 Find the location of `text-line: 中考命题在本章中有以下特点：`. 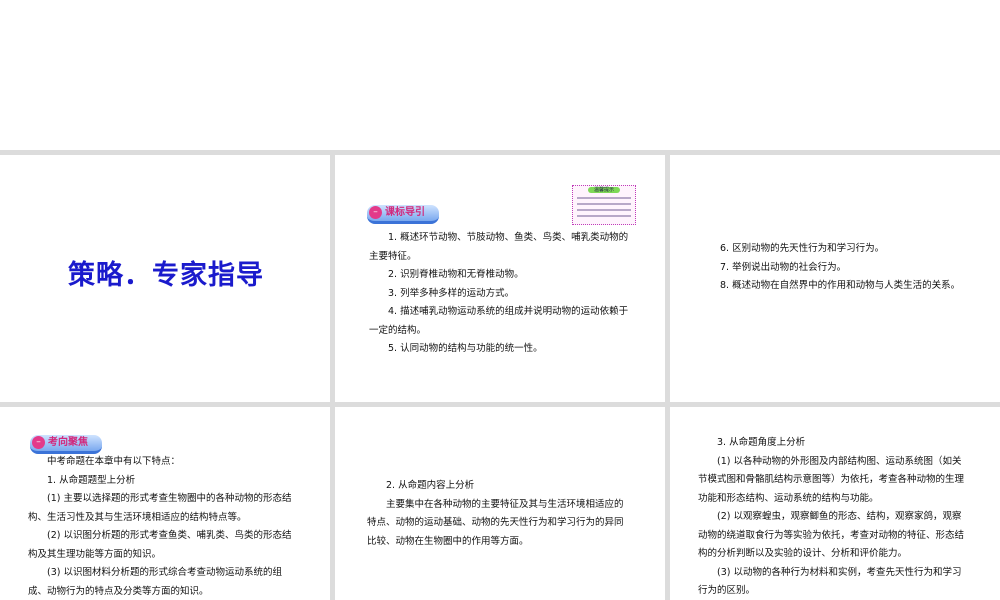

text-line: 中考命题在本章中有以下特点： is located at coordinates (114, 461).